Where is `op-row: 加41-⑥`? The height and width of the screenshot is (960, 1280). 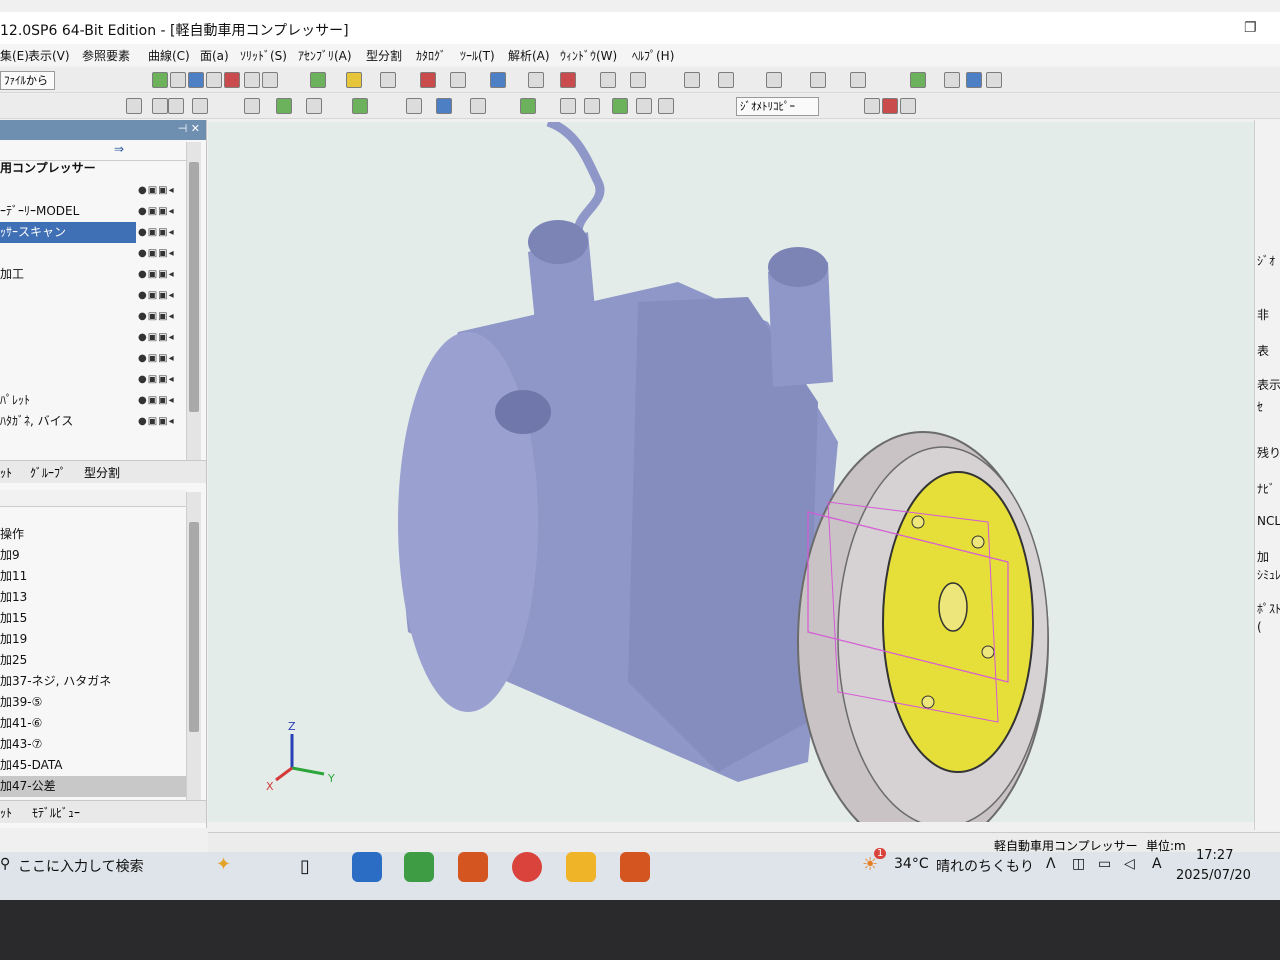
op-row: 加41-⑥ is located at coordinates (93, 723).